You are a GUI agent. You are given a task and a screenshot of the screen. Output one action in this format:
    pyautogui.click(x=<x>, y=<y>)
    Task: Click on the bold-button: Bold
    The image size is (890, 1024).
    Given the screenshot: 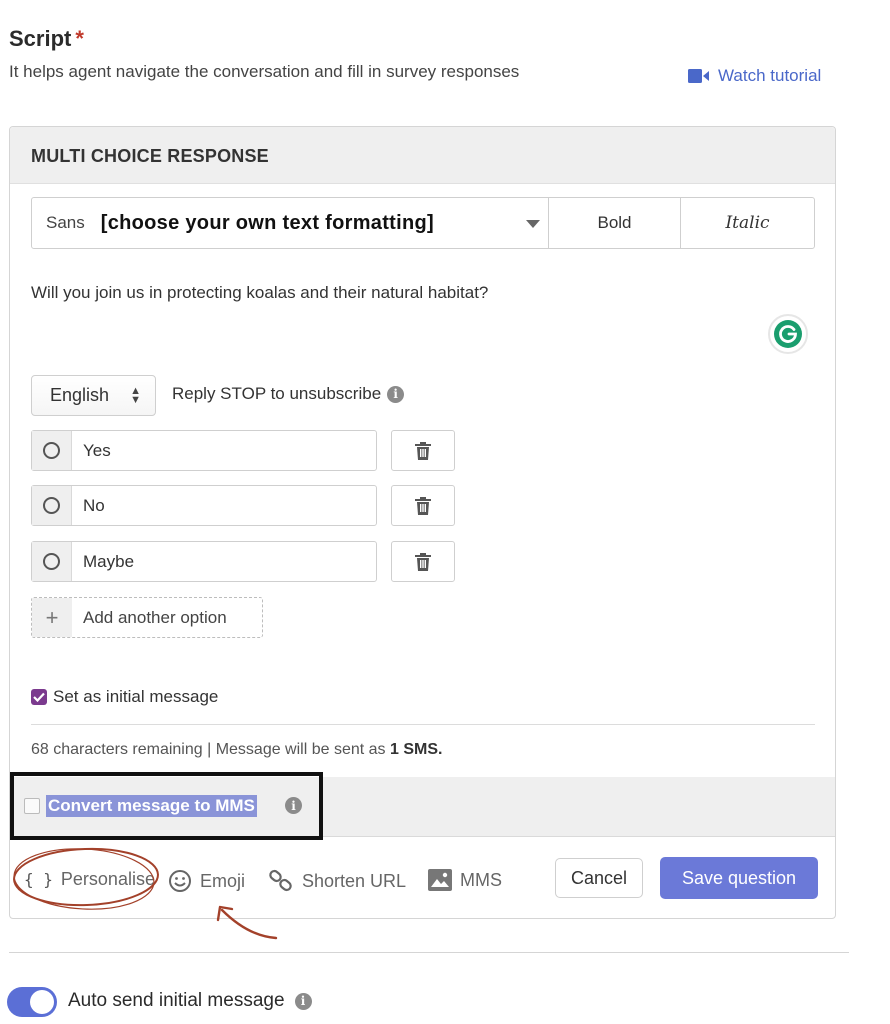 What is the action you would take?
    pyautogui.click(x=615, y=223)
    